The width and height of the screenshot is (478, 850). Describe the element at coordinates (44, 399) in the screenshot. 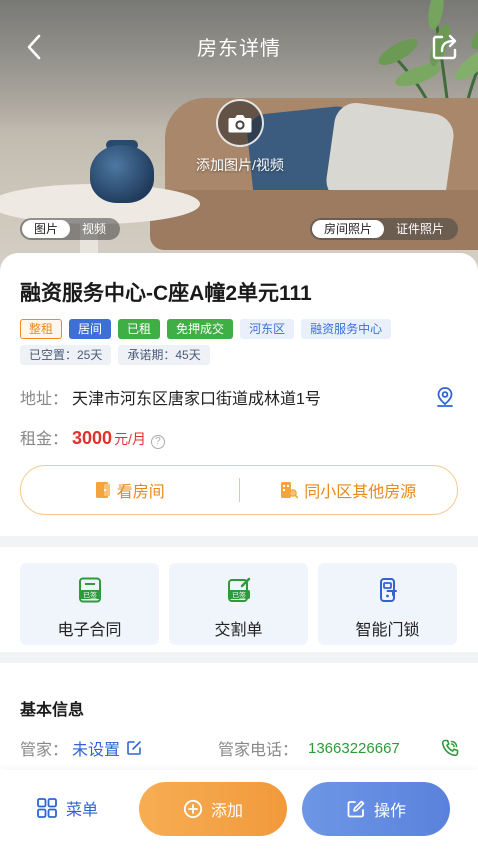

I see `address-label: 地址：` at that location.